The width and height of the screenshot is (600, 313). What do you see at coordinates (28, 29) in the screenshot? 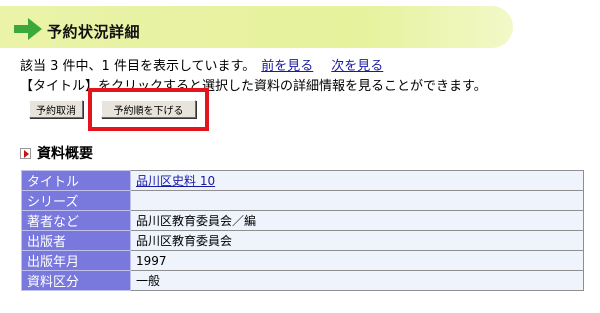
I see `arrow-right-icon` at bounding box center [28, 29].